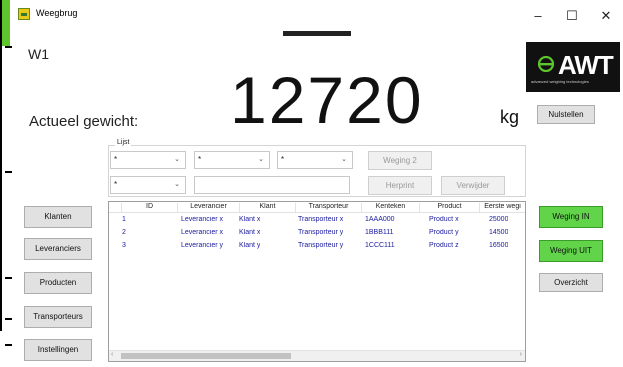  I want to click on logo-tagline: advanced weighing technologies, so click(560, 81).